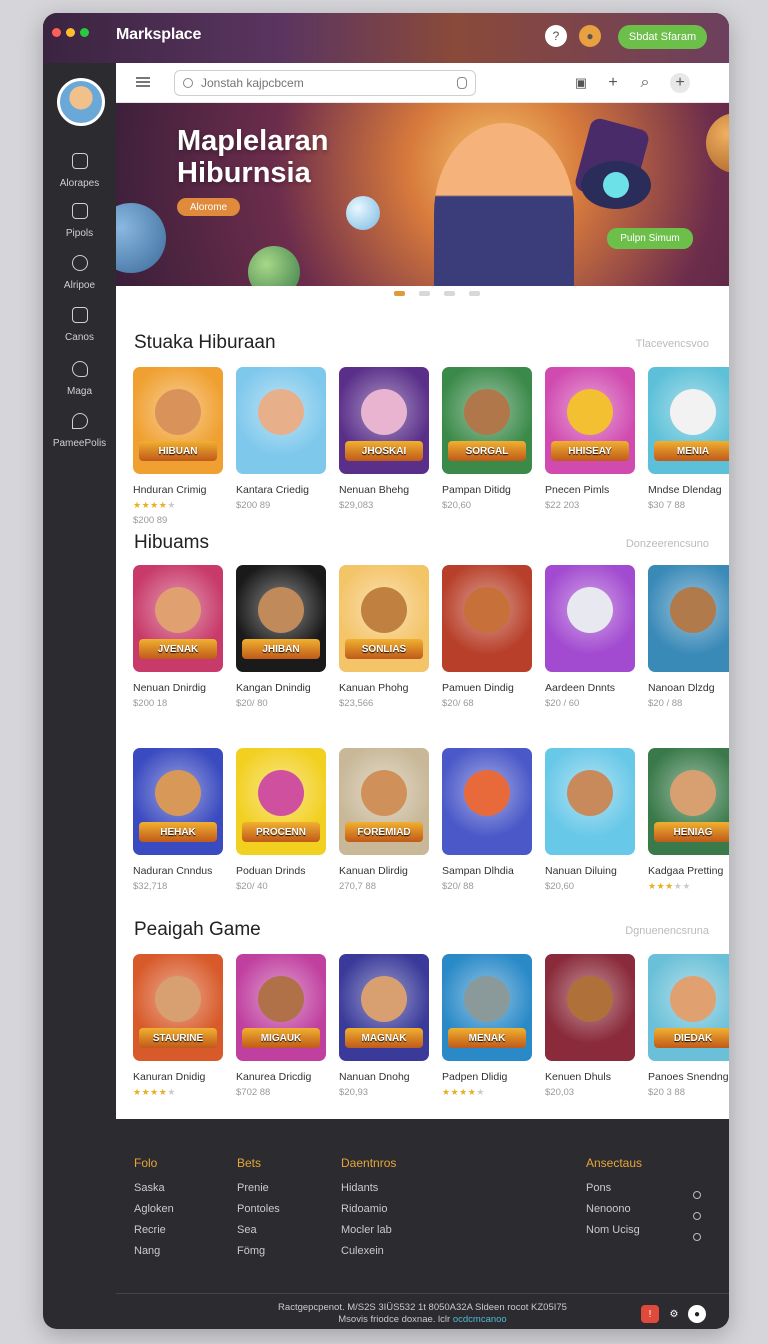 Image resolution: width=768 pixels, height=1344 pixels. I want to click on game-card: Pamuen Dindig $20/ 68, so click(487, 637).